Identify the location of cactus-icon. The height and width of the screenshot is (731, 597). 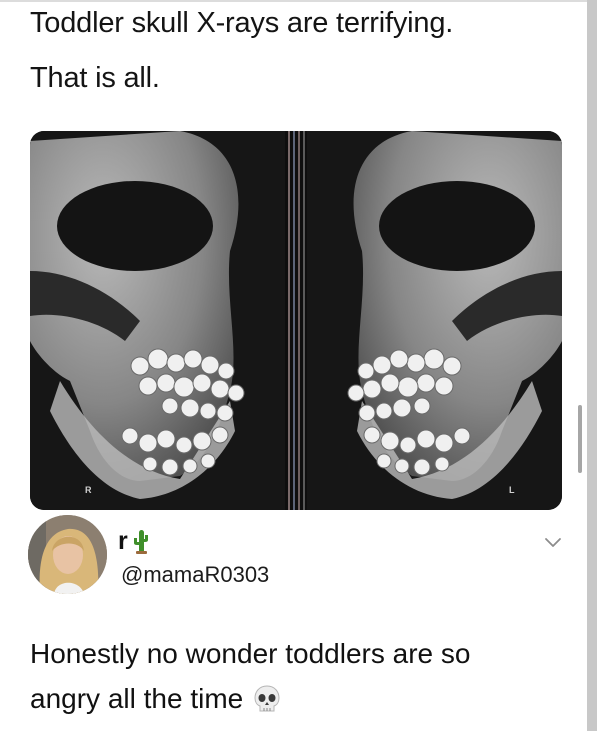
(140, 542).